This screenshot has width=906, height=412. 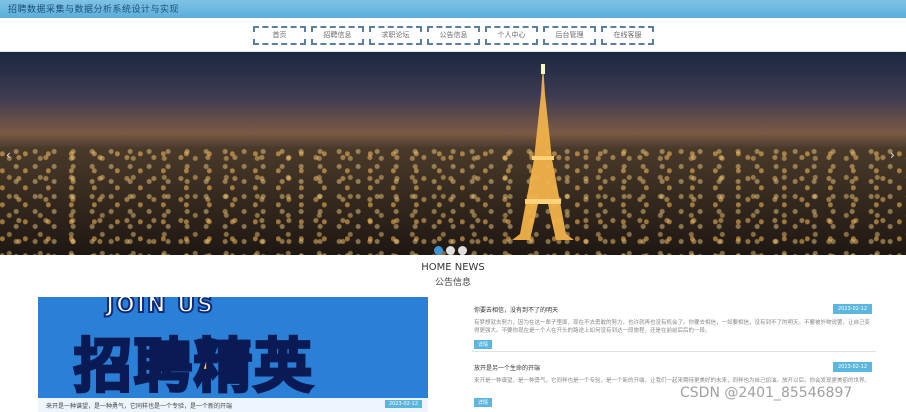 What do you see at coordinates (453, 267) in the screenshot?
I see `section-title-en: HOME NEWS` at bounding box center [453, 267].